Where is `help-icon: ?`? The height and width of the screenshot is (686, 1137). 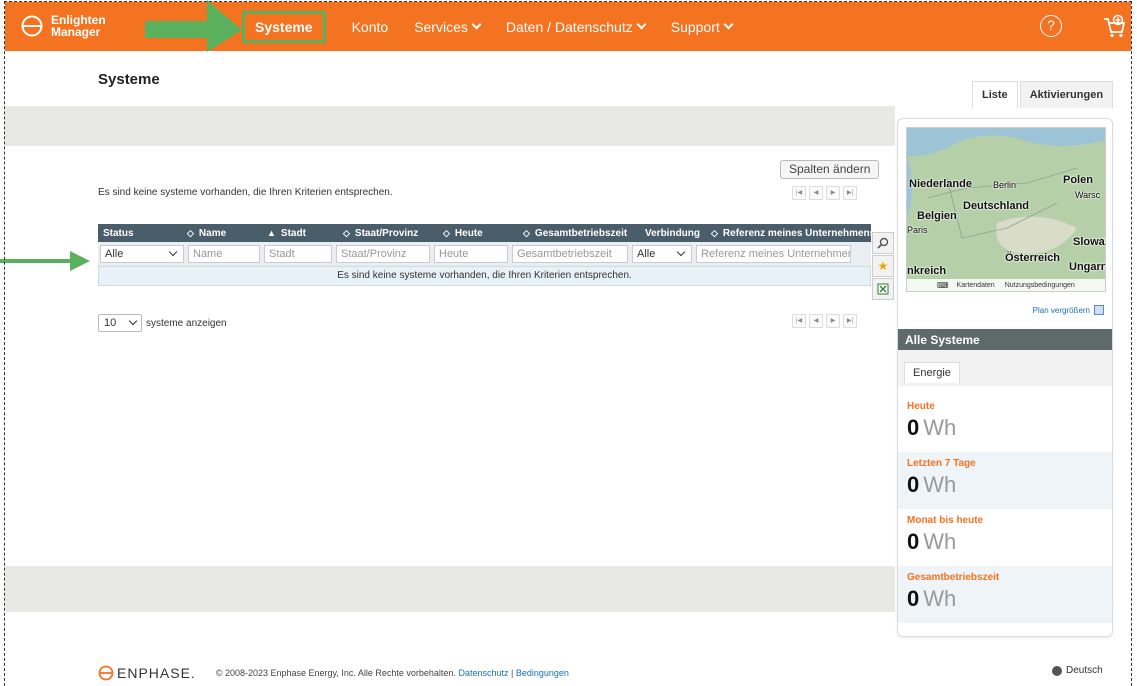 help-icon: ? is located at coordinates (1051, 26).